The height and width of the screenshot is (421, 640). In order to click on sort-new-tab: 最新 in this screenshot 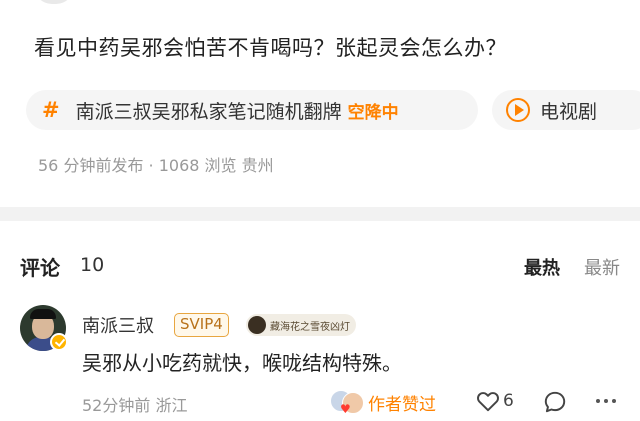, I will do `click(602, 267)`.